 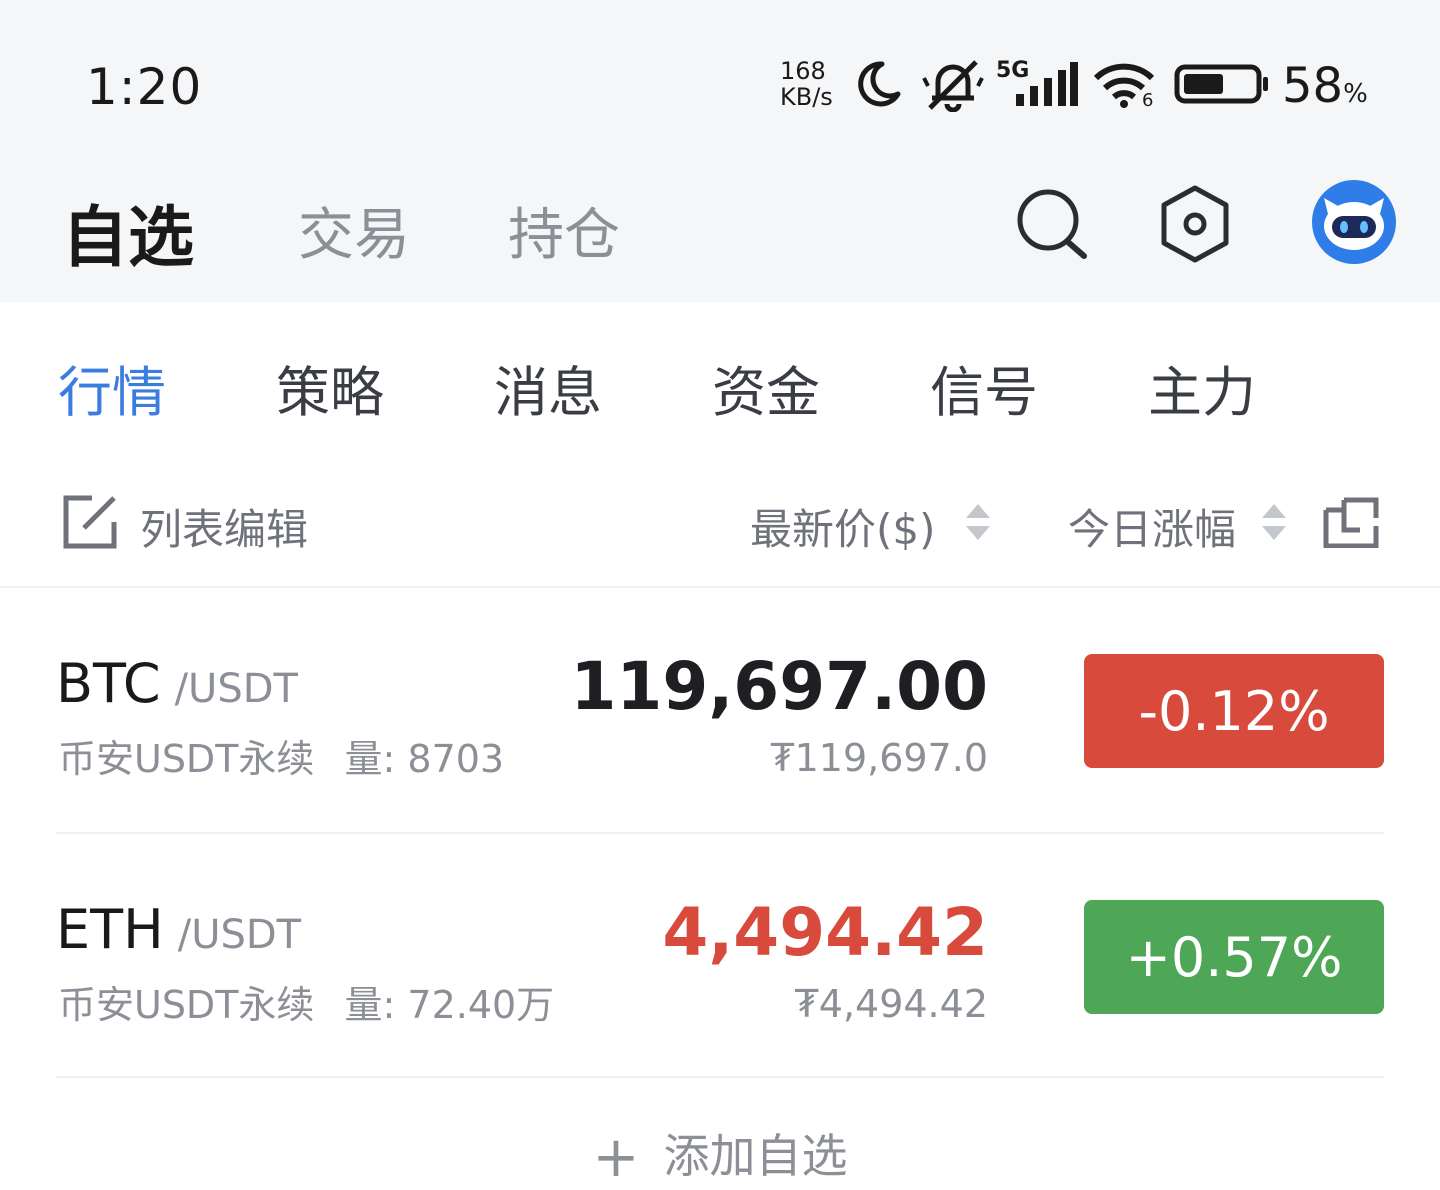 What do you see at coordinates (1052, 224) in the screenshot?
I see `search-icon` at bounding box center [1052, 224].